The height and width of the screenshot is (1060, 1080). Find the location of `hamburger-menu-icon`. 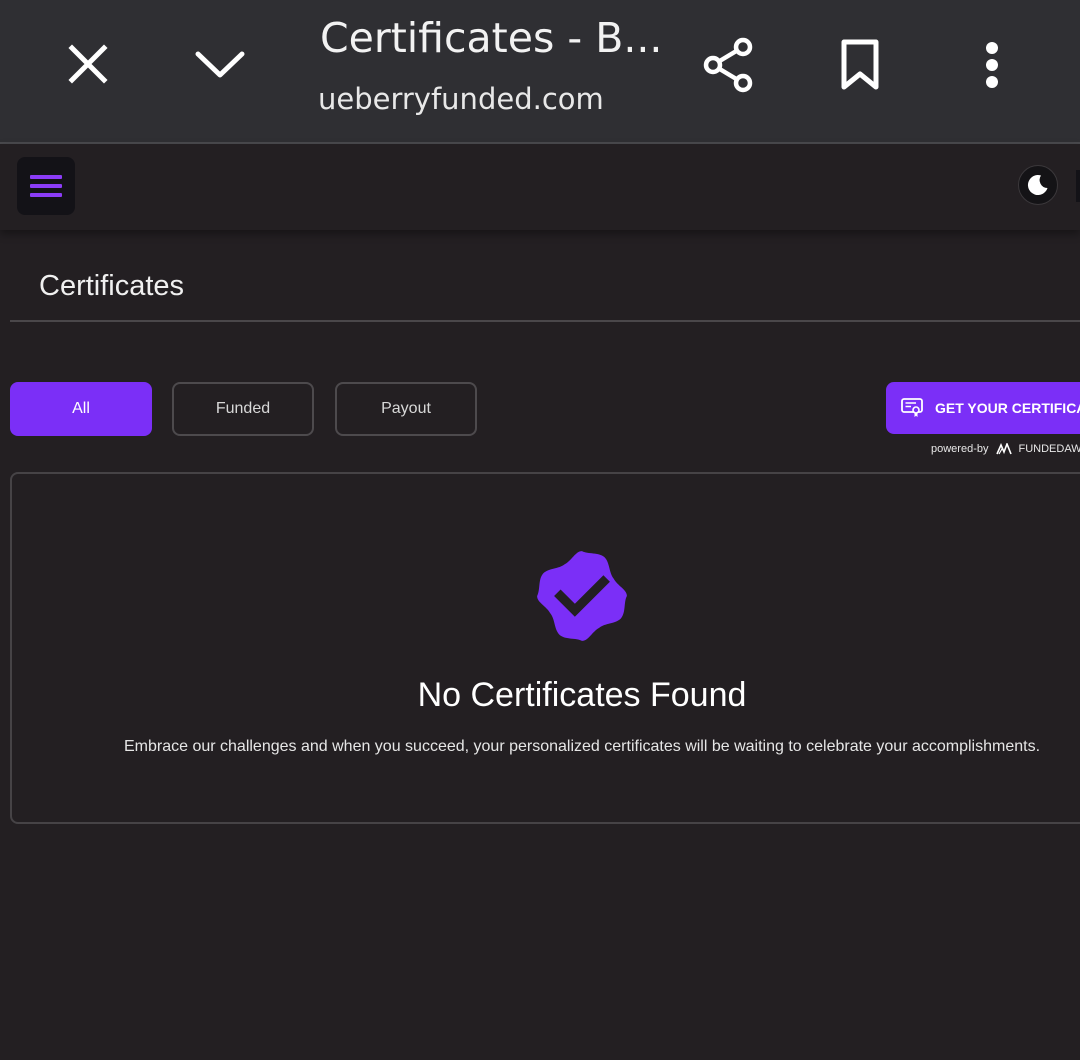

hamburger-menu-icon is located at coordinates (46, 186).